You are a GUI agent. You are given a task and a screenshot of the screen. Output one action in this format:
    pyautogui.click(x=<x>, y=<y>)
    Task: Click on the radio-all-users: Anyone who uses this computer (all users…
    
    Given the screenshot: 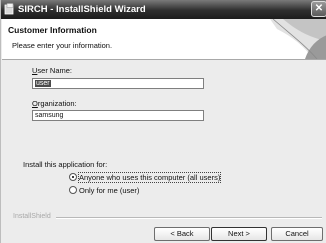 What is the action you would take?
    pyautogui.click(x=145, y=177)
    